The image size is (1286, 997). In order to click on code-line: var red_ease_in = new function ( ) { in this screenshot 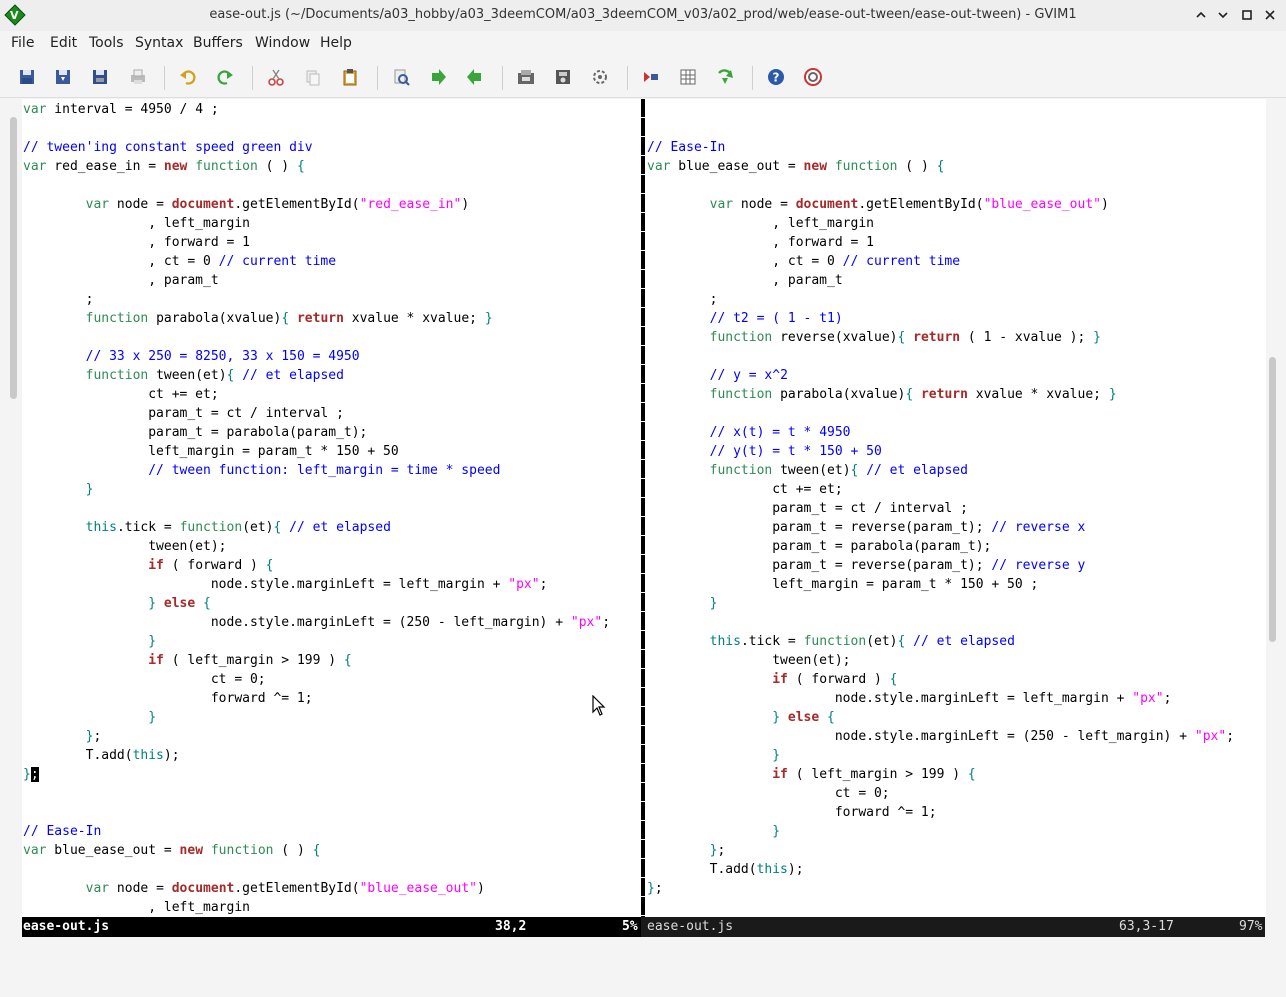, I will do `click(316, 166)`.